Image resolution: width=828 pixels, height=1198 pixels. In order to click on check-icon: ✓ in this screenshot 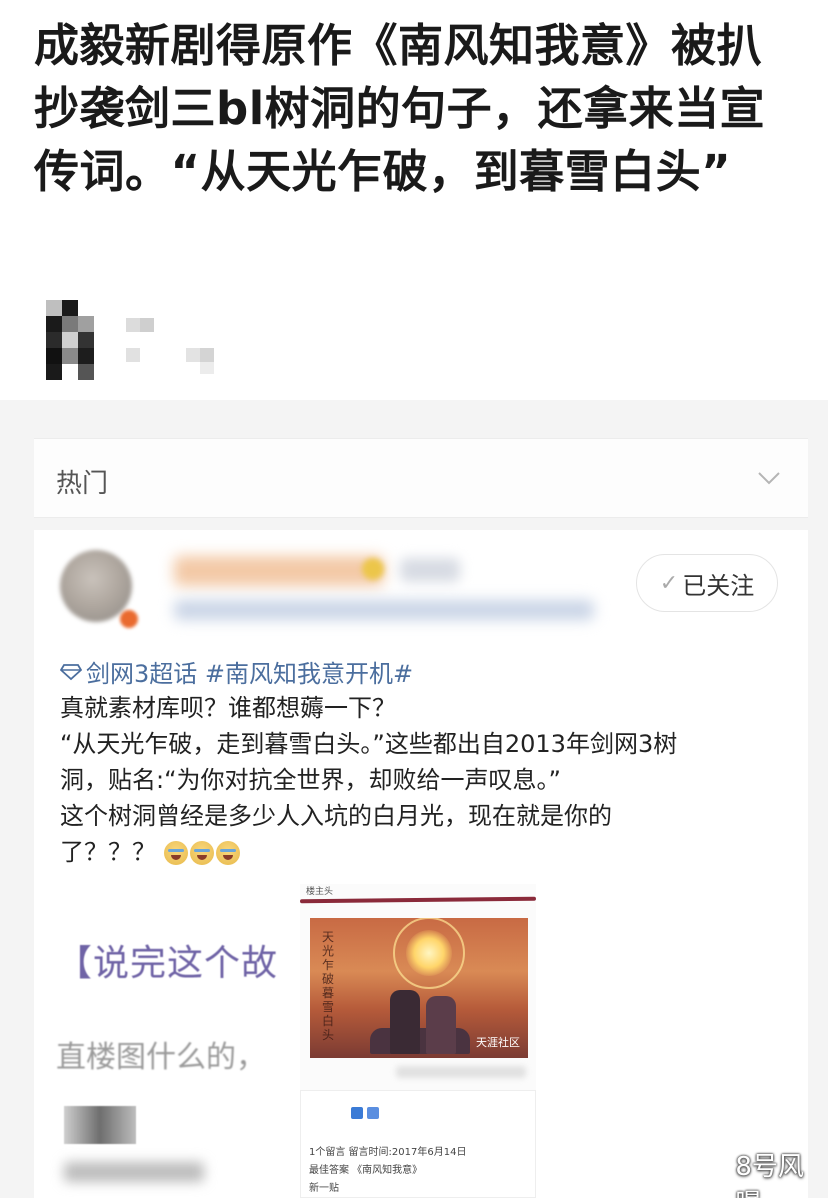, I will do `click(669, 583)`.